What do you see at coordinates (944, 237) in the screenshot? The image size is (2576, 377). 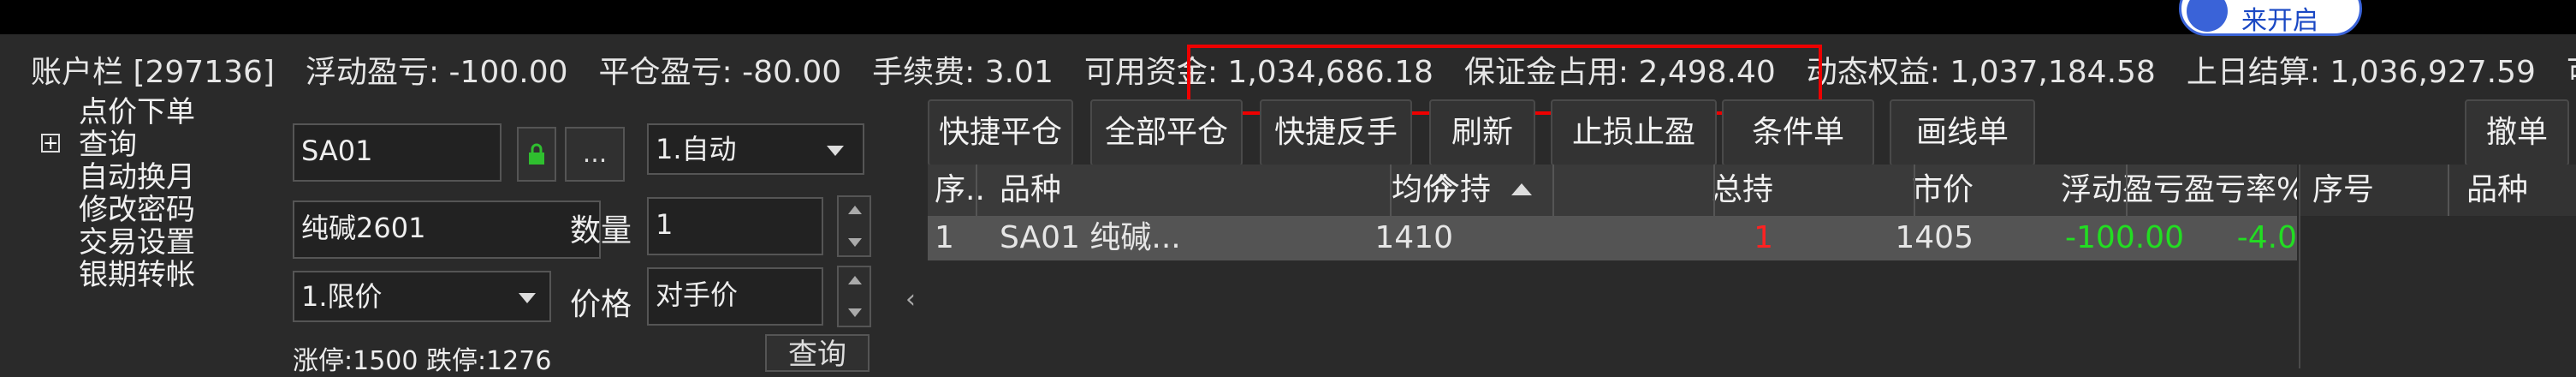 I see `row-seq: 1` at bounding box center [944, 237].